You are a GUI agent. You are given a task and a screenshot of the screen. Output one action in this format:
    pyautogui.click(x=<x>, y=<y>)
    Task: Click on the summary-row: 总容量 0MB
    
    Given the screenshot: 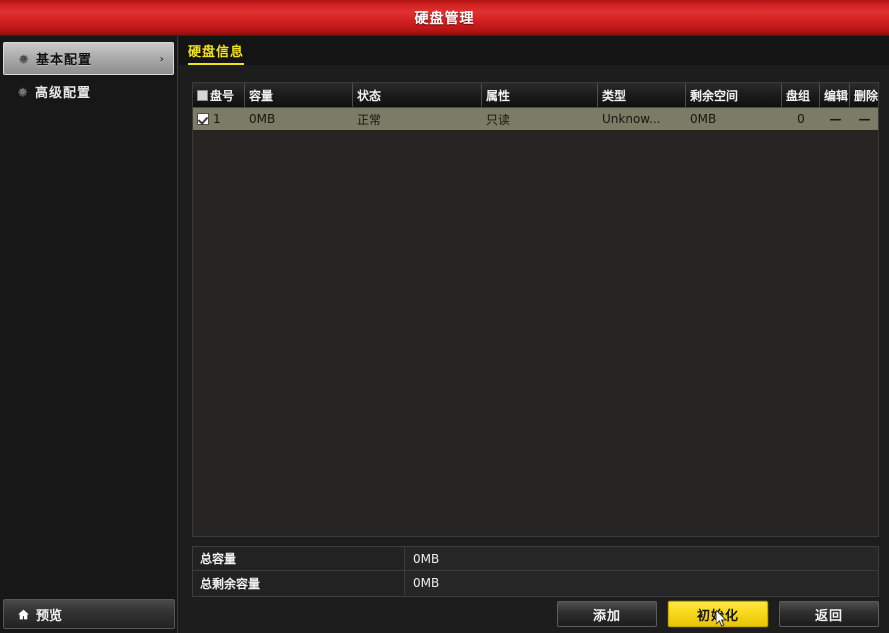 What is the action you would take?
    pyautogui.click(x=535, y=559)
    